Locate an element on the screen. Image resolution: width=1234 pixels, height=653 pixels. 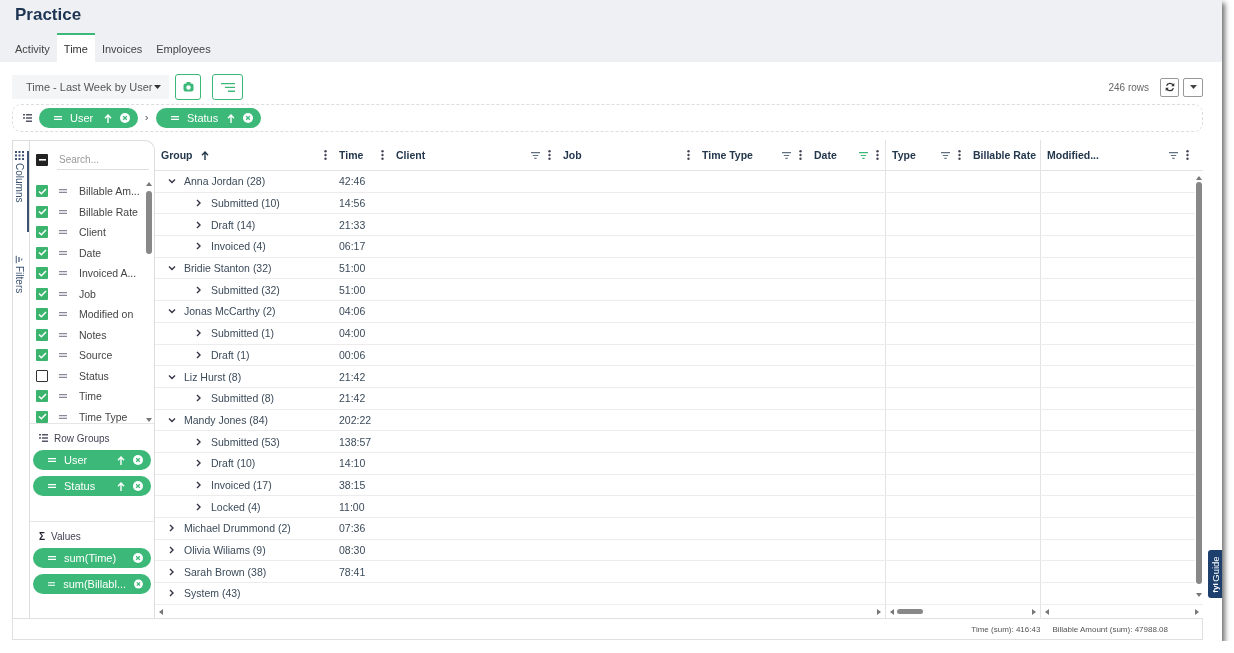
column-header: Client is located at coordinates (459, 155).